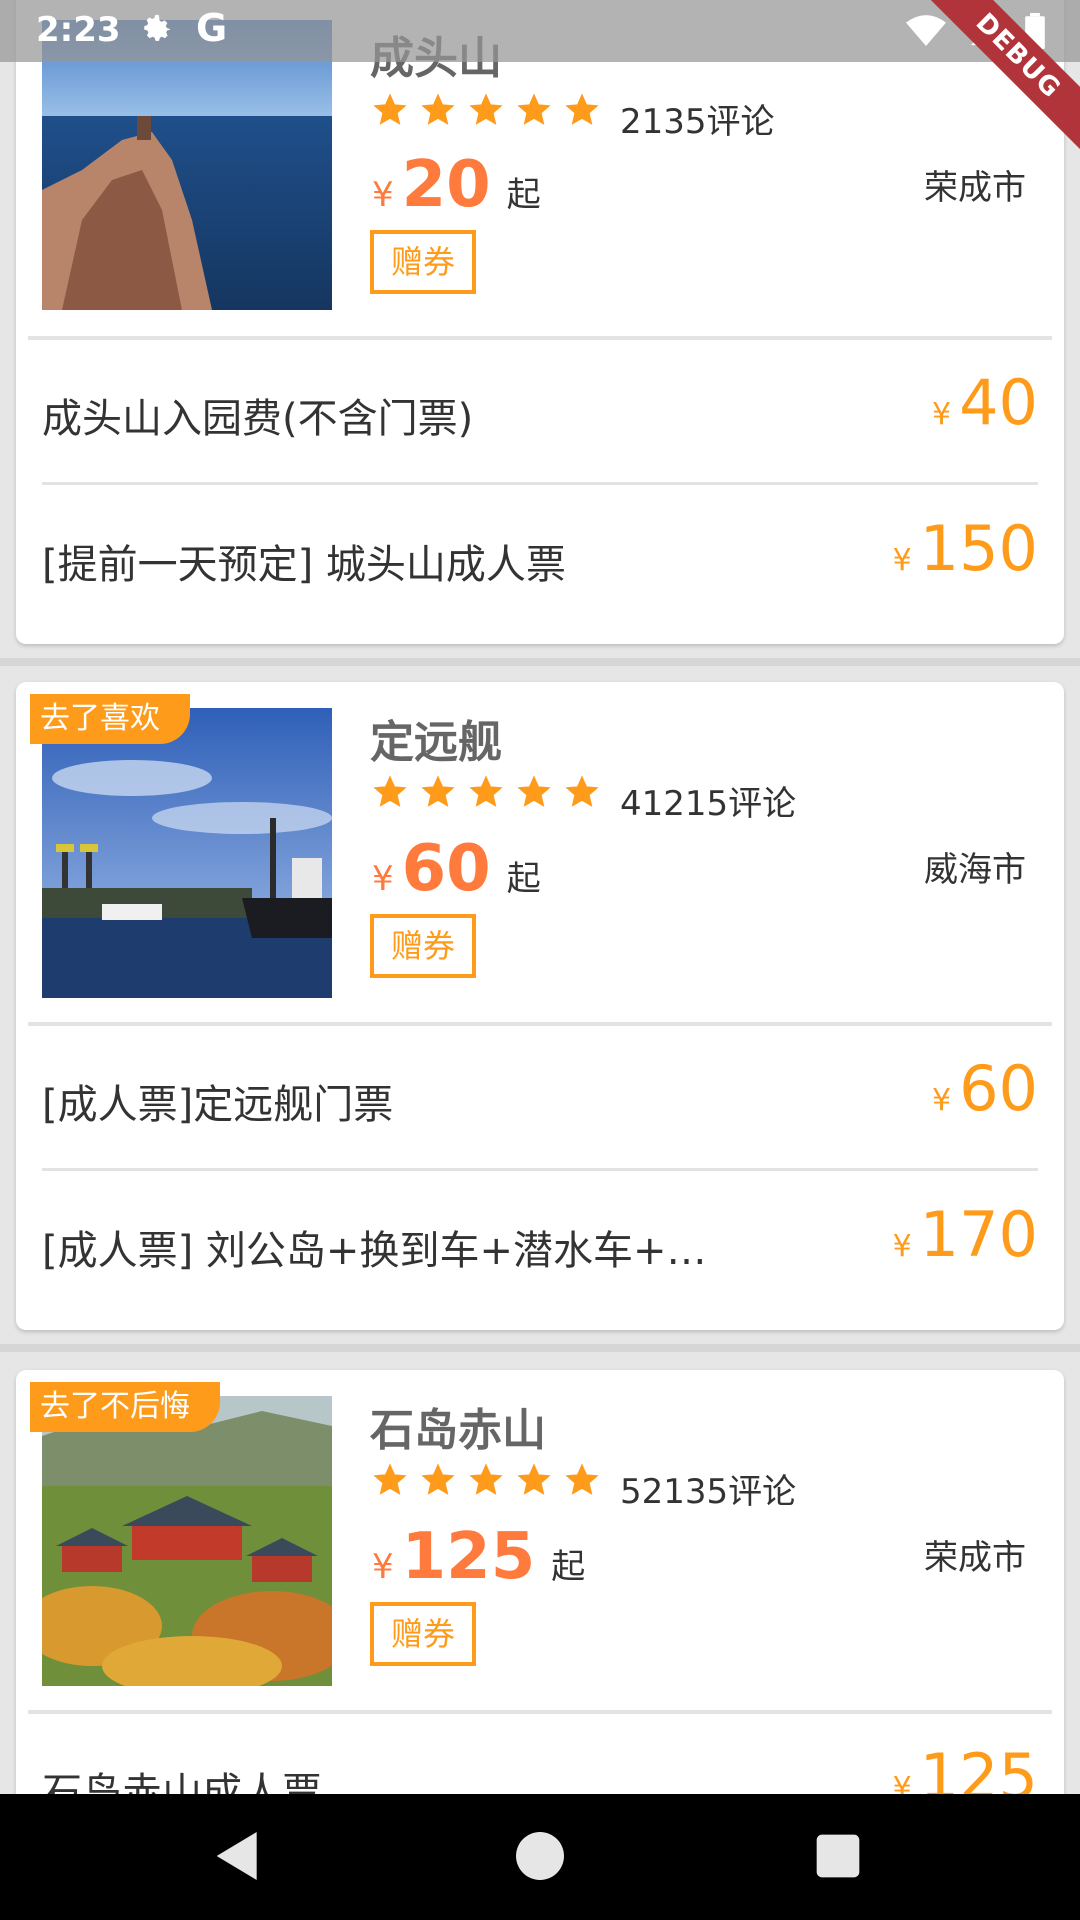  What do you see at coordinates (258, 419) in the screenshot?
I see `ticket-name: 成头山入园费(不含门票)` at bounding box center [258, 419].